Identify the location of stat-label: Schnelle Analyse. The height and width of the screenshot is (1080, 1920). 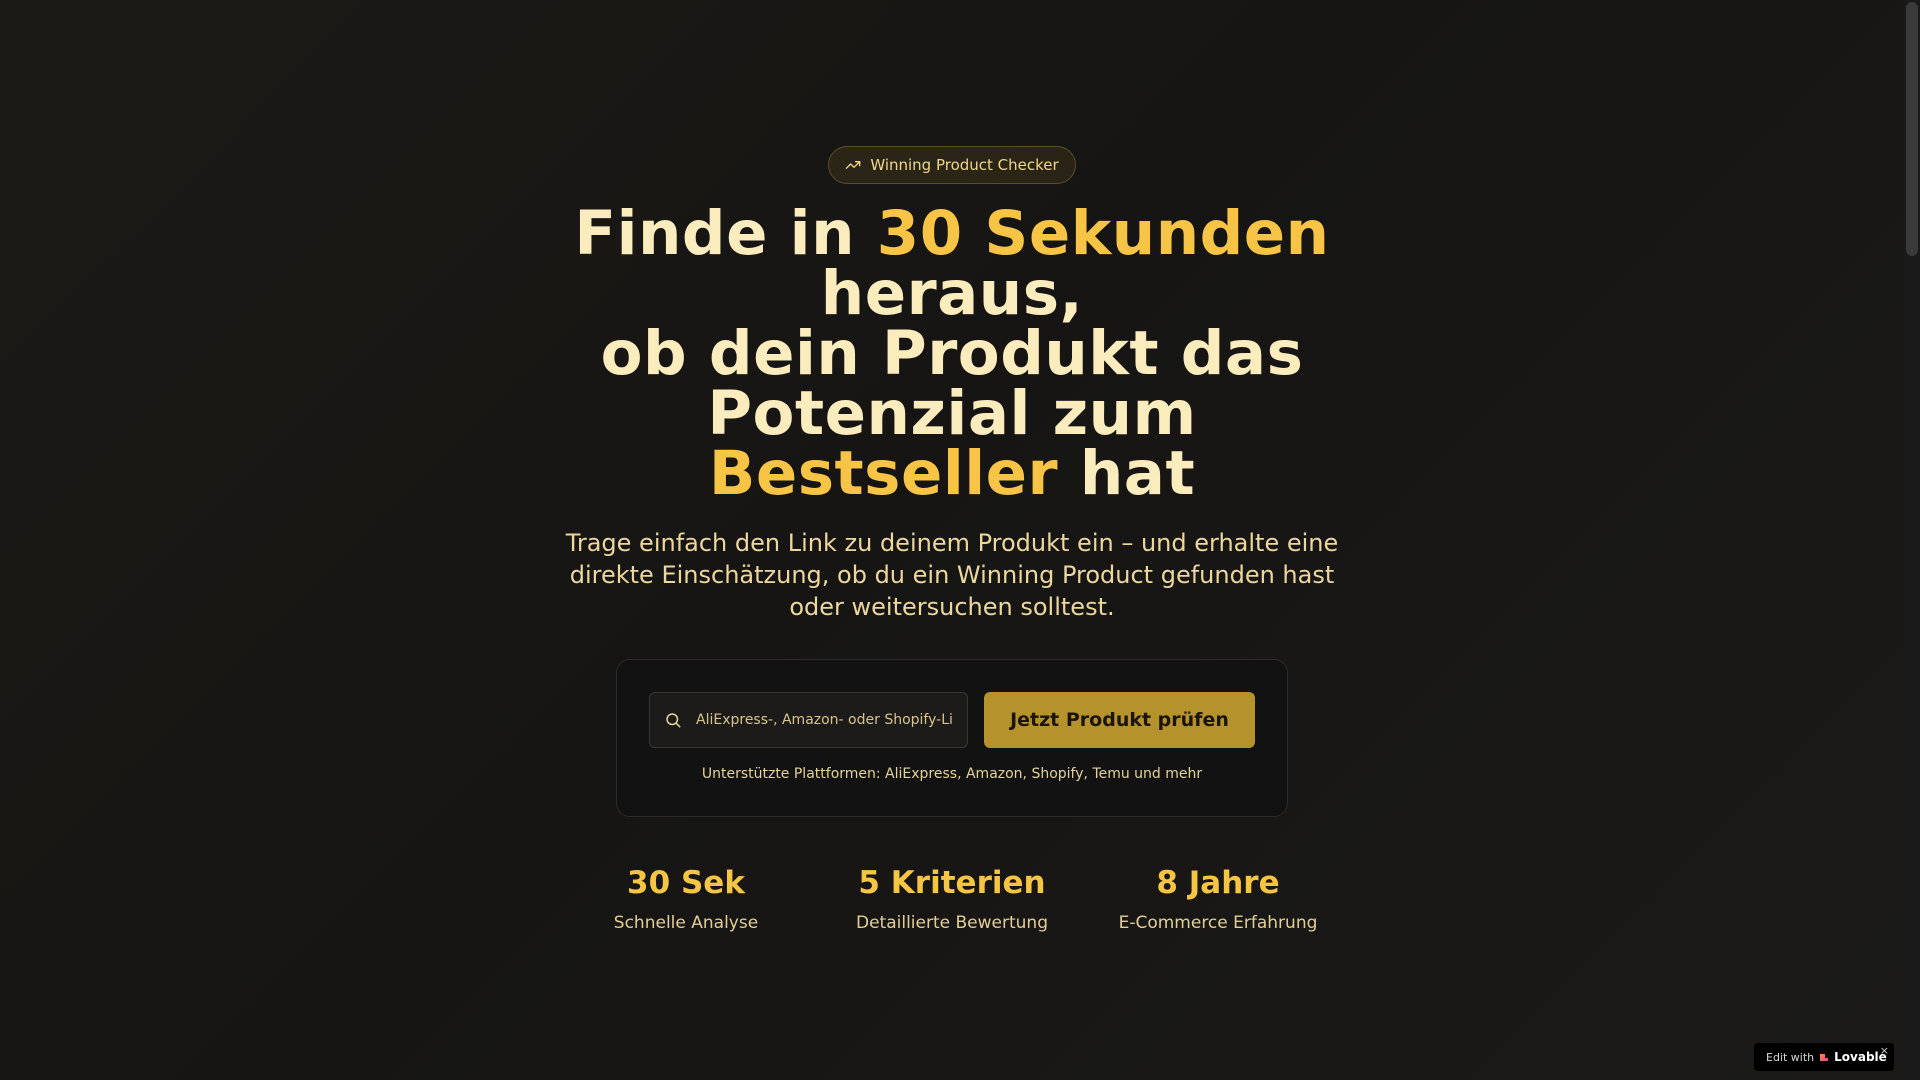
(686, 923).